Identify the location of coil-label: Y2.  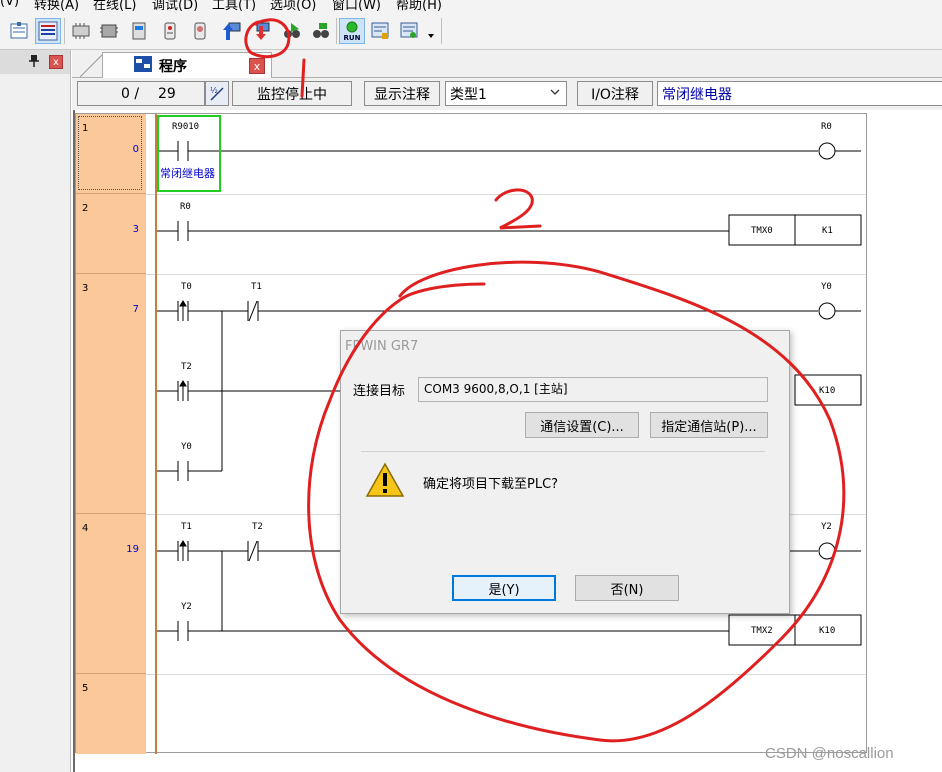
(826, 527).